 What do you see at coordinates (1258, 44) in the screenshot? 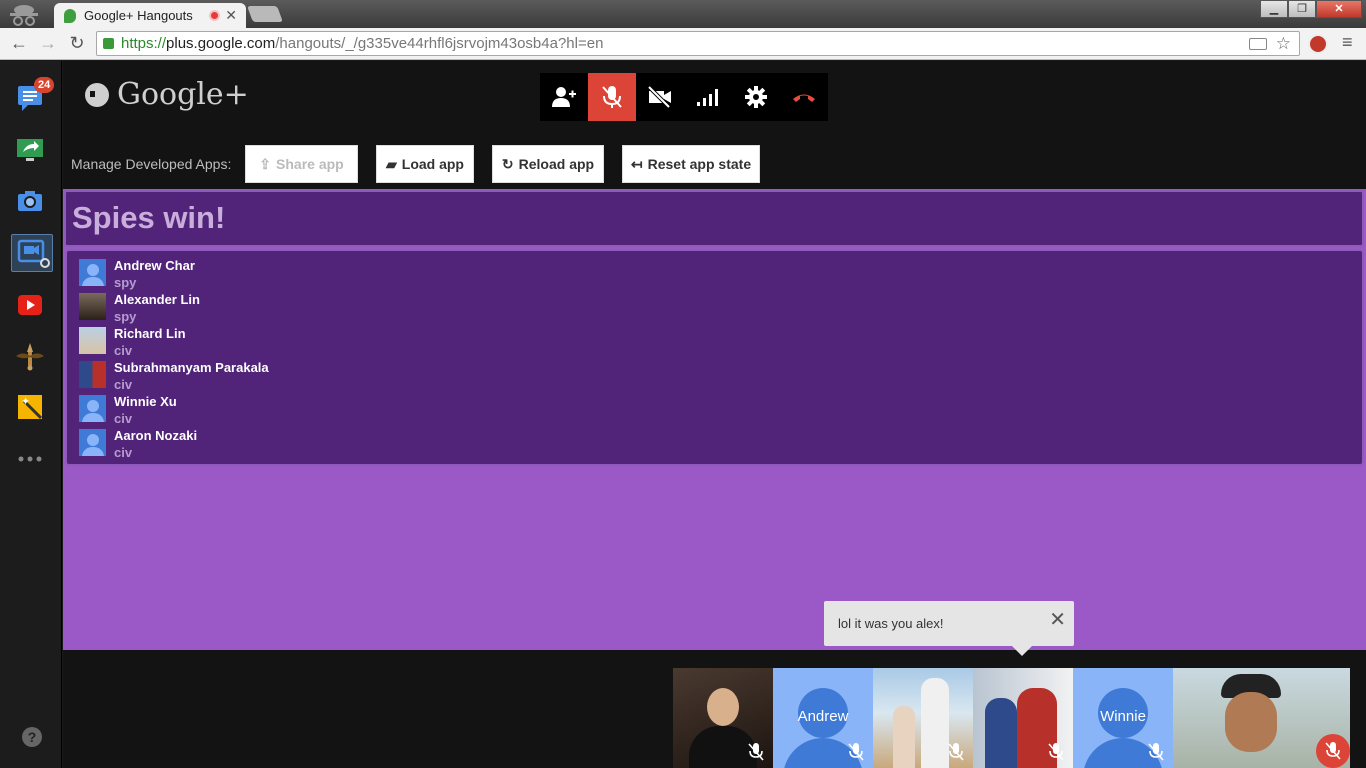
I see `camera-permission-icon` at bounding box center [1258, 44].